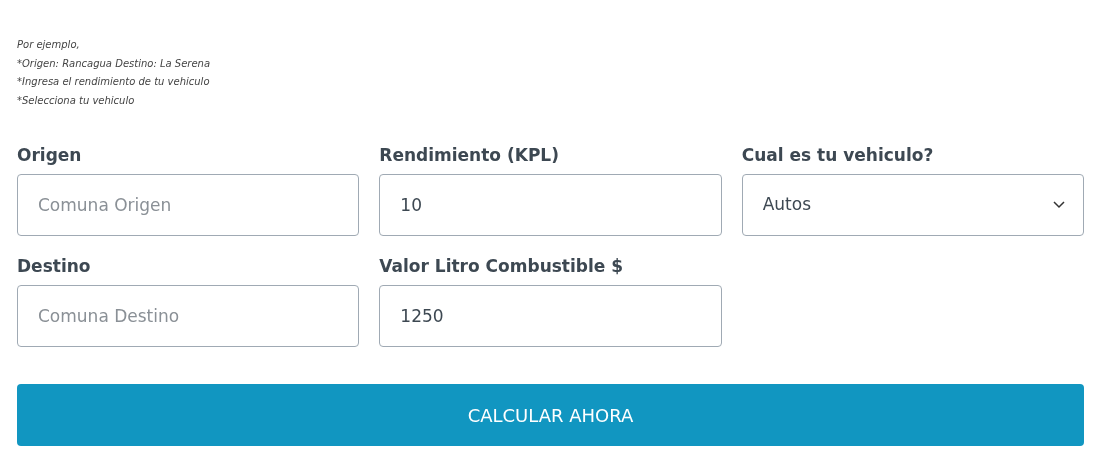 Image resolution: width=1101 pixels, height=474 pixels. What do you see at coordinates (188, 316) in the screenshot?
I see `input-field: Comuna Destino` at bounding box center [188, 316].